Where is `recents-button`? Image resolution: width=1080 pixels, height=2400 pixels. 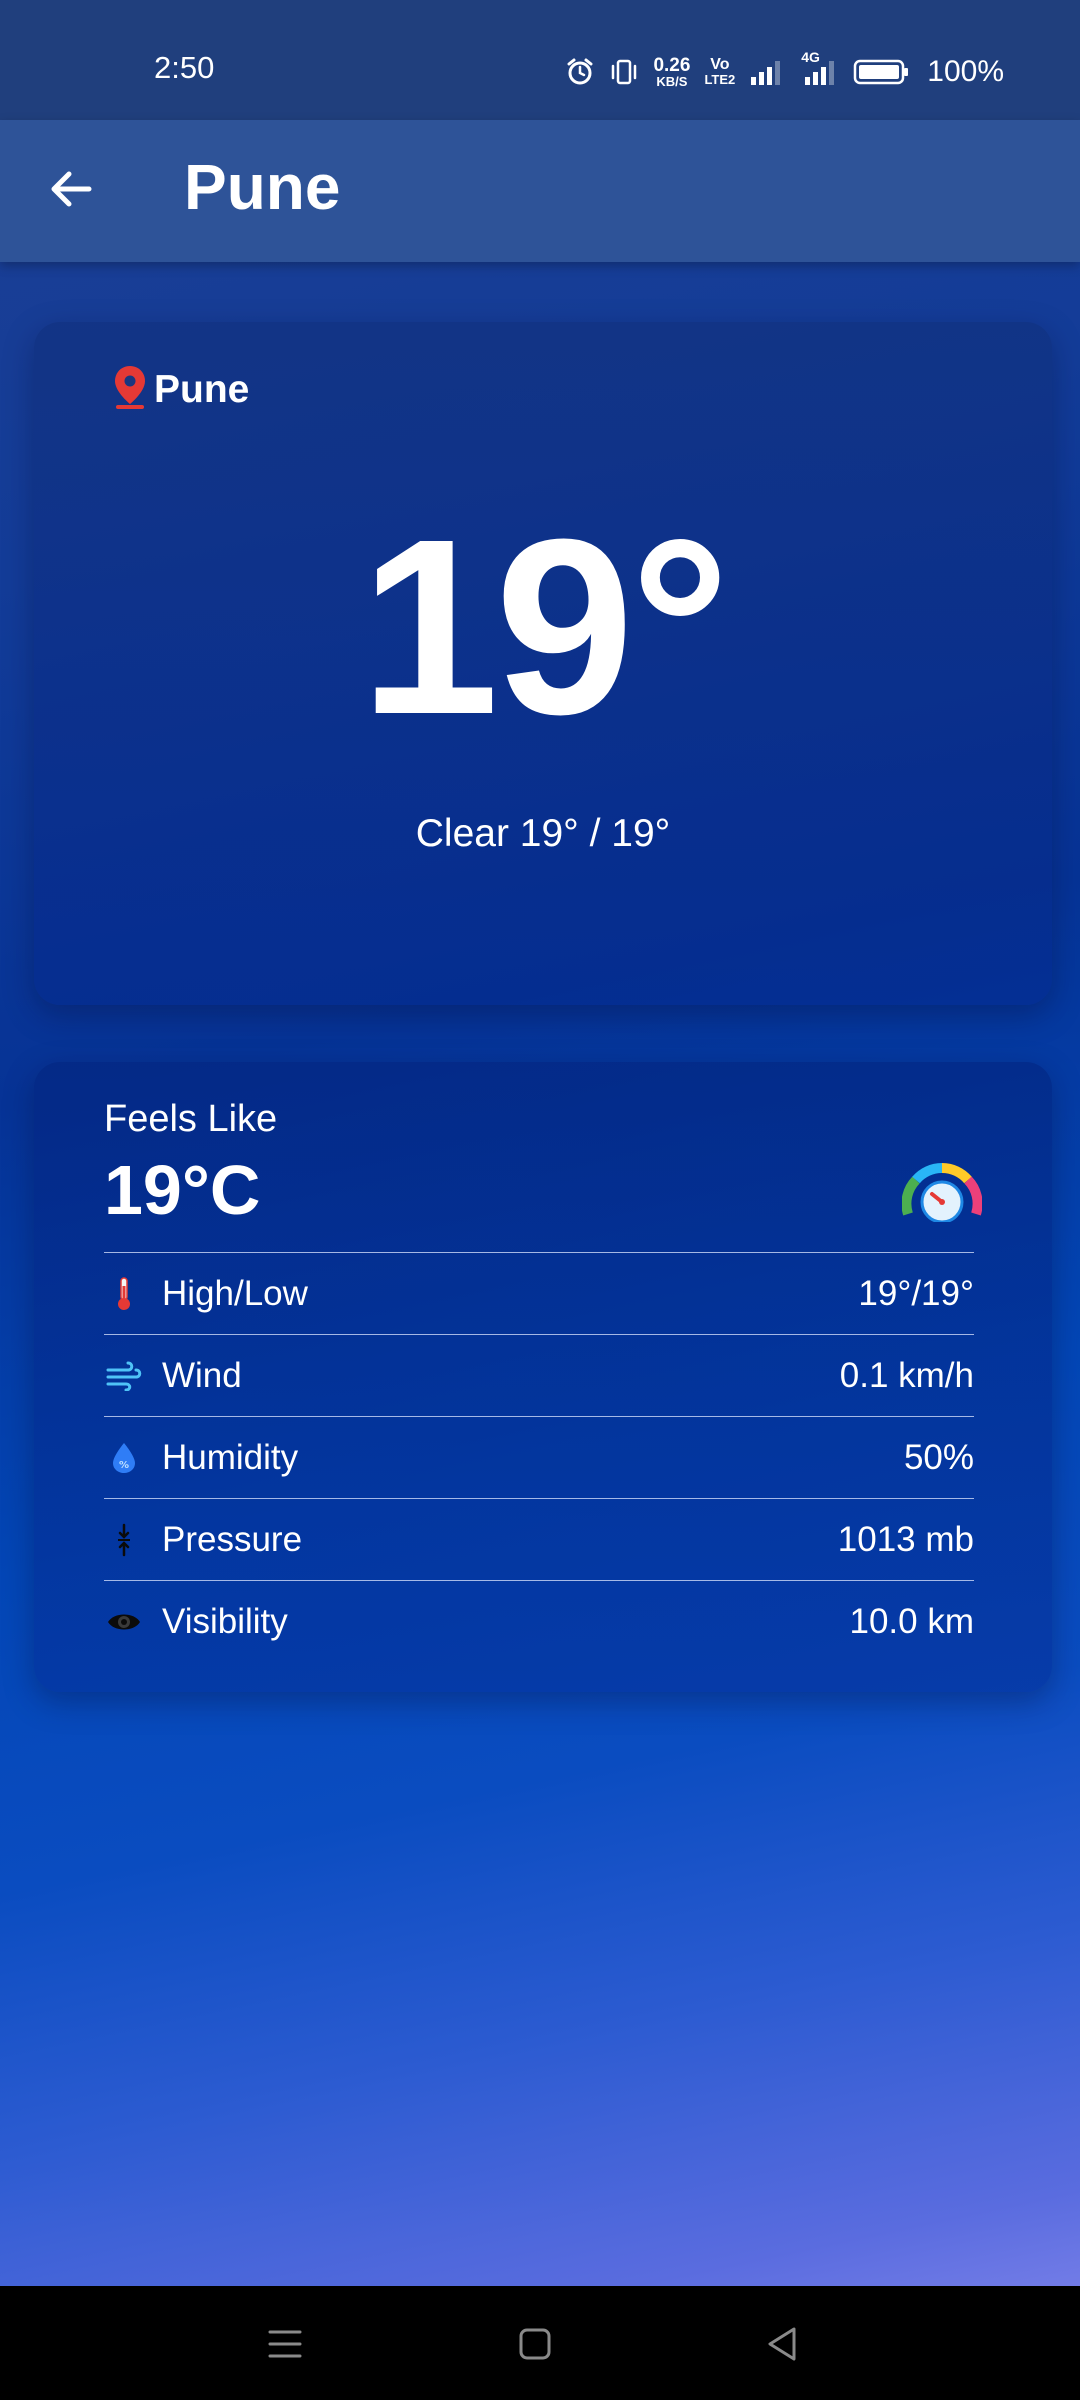
recents-button is located at coordinates (285, 2346).